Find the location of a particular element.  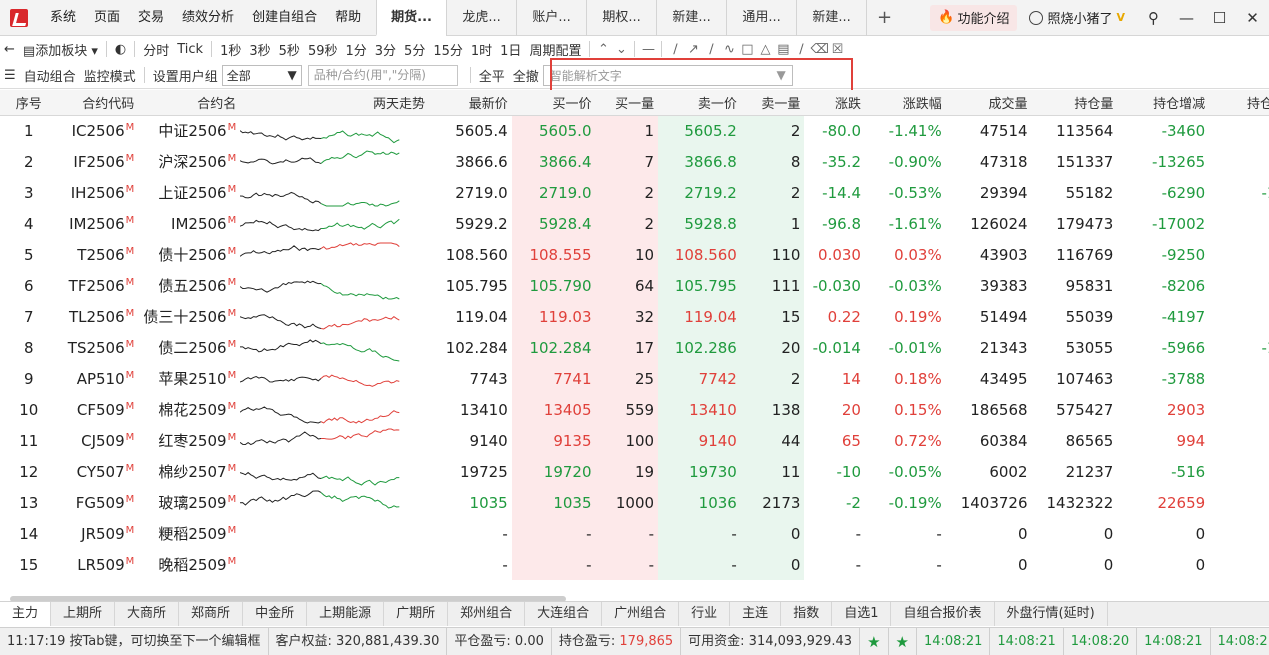

market-tab: 郑商所 is located at coordinates (211, 614).